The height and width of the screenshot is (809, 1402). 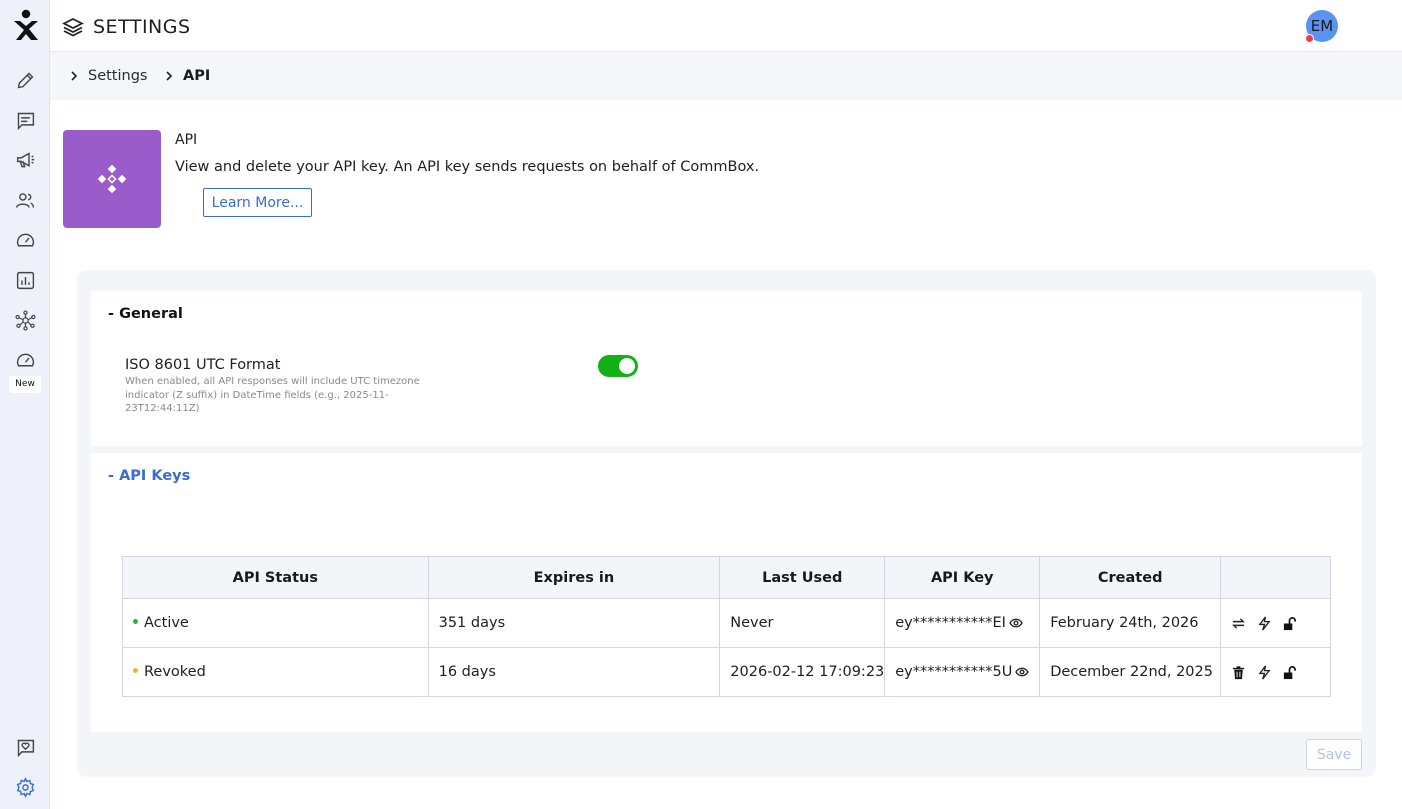 I want to click on save-button: Save, so click(x=1334, y=754).